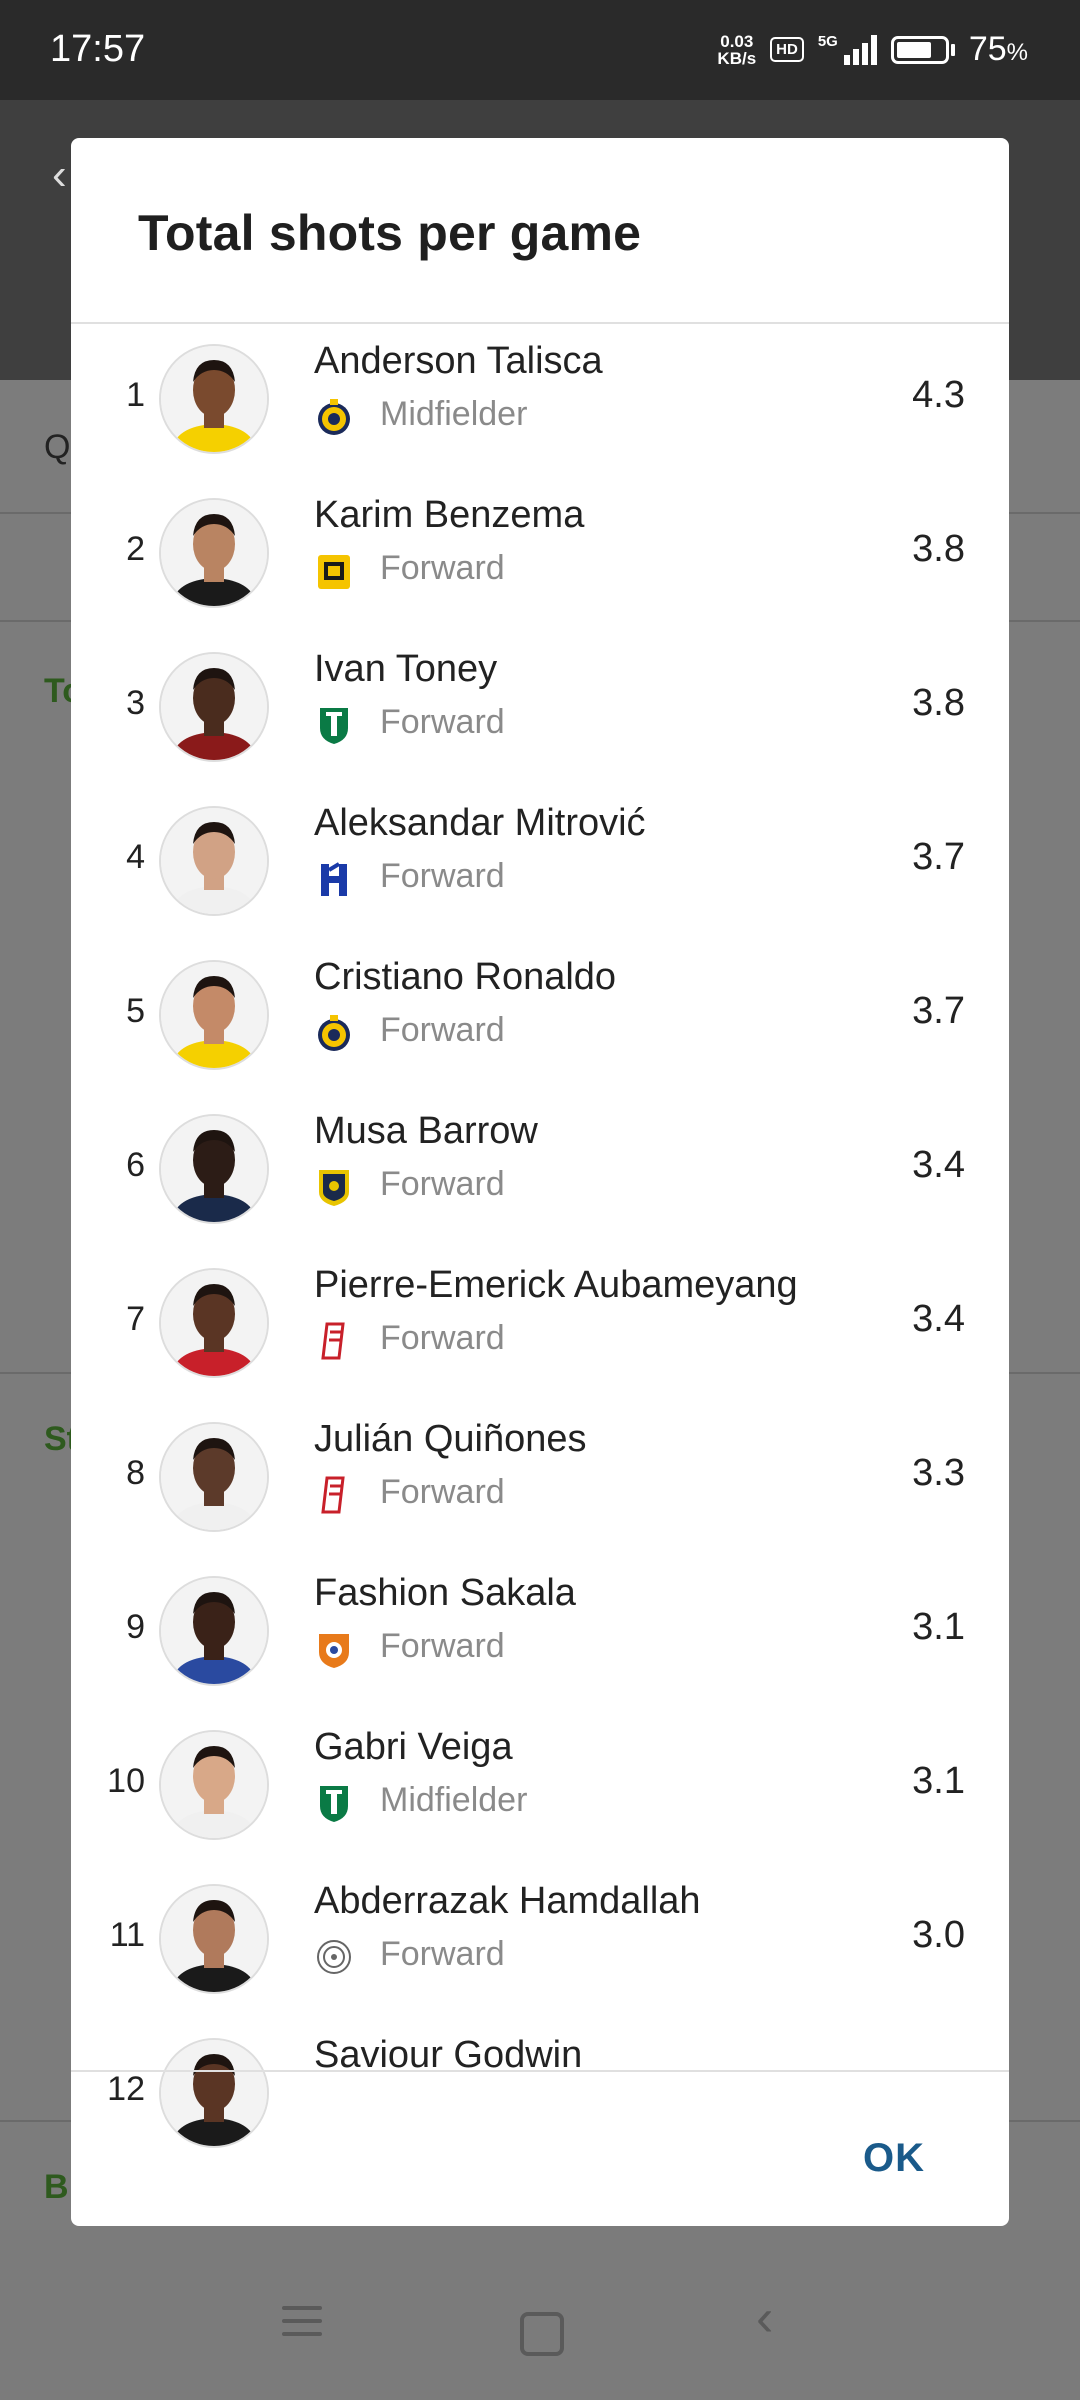  What do you see at coordinates (540, 709) in the screenshot?
I see `player-row: 3 Ivan Toney Forward 3.8` at bounding box center [540, 709].